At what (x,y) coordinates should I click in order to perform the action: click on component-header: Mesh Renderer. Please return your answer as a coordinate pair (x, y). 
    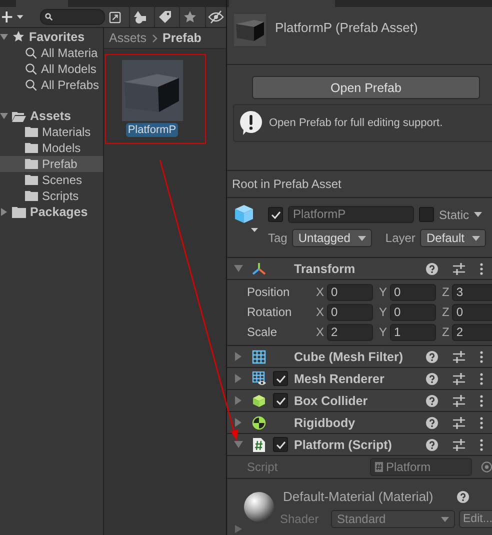
    Looking at the image, I should click on (359, 379).